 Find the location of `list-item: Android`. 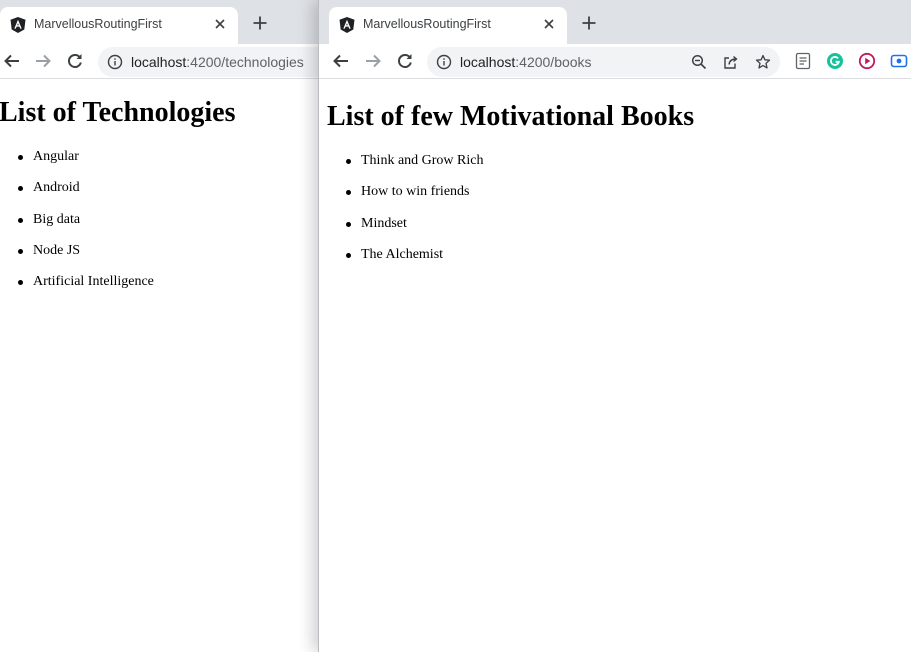

list-item: Android is located at coordinates (86, 195).